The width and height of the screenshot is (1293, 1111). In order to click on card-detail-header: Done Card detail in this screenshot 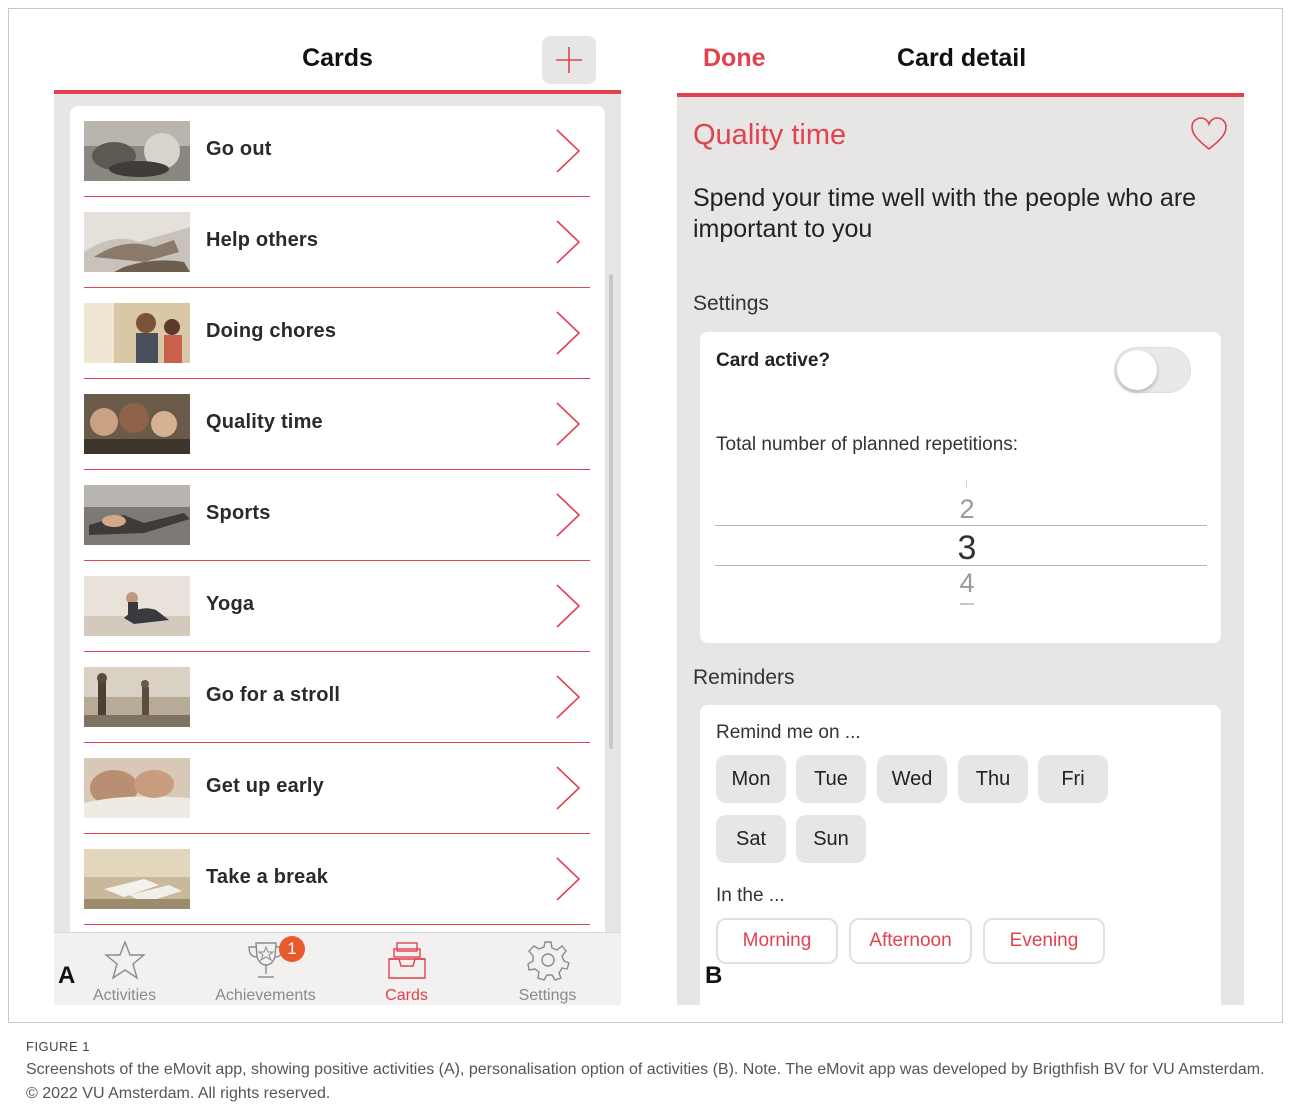, I will do `click(960, 62)`.